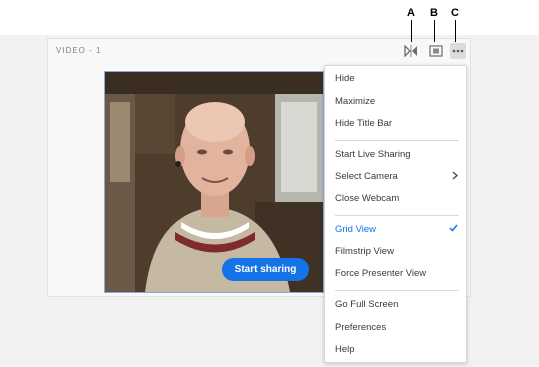  I want to click on fit-screen-button, so click(436, 51).